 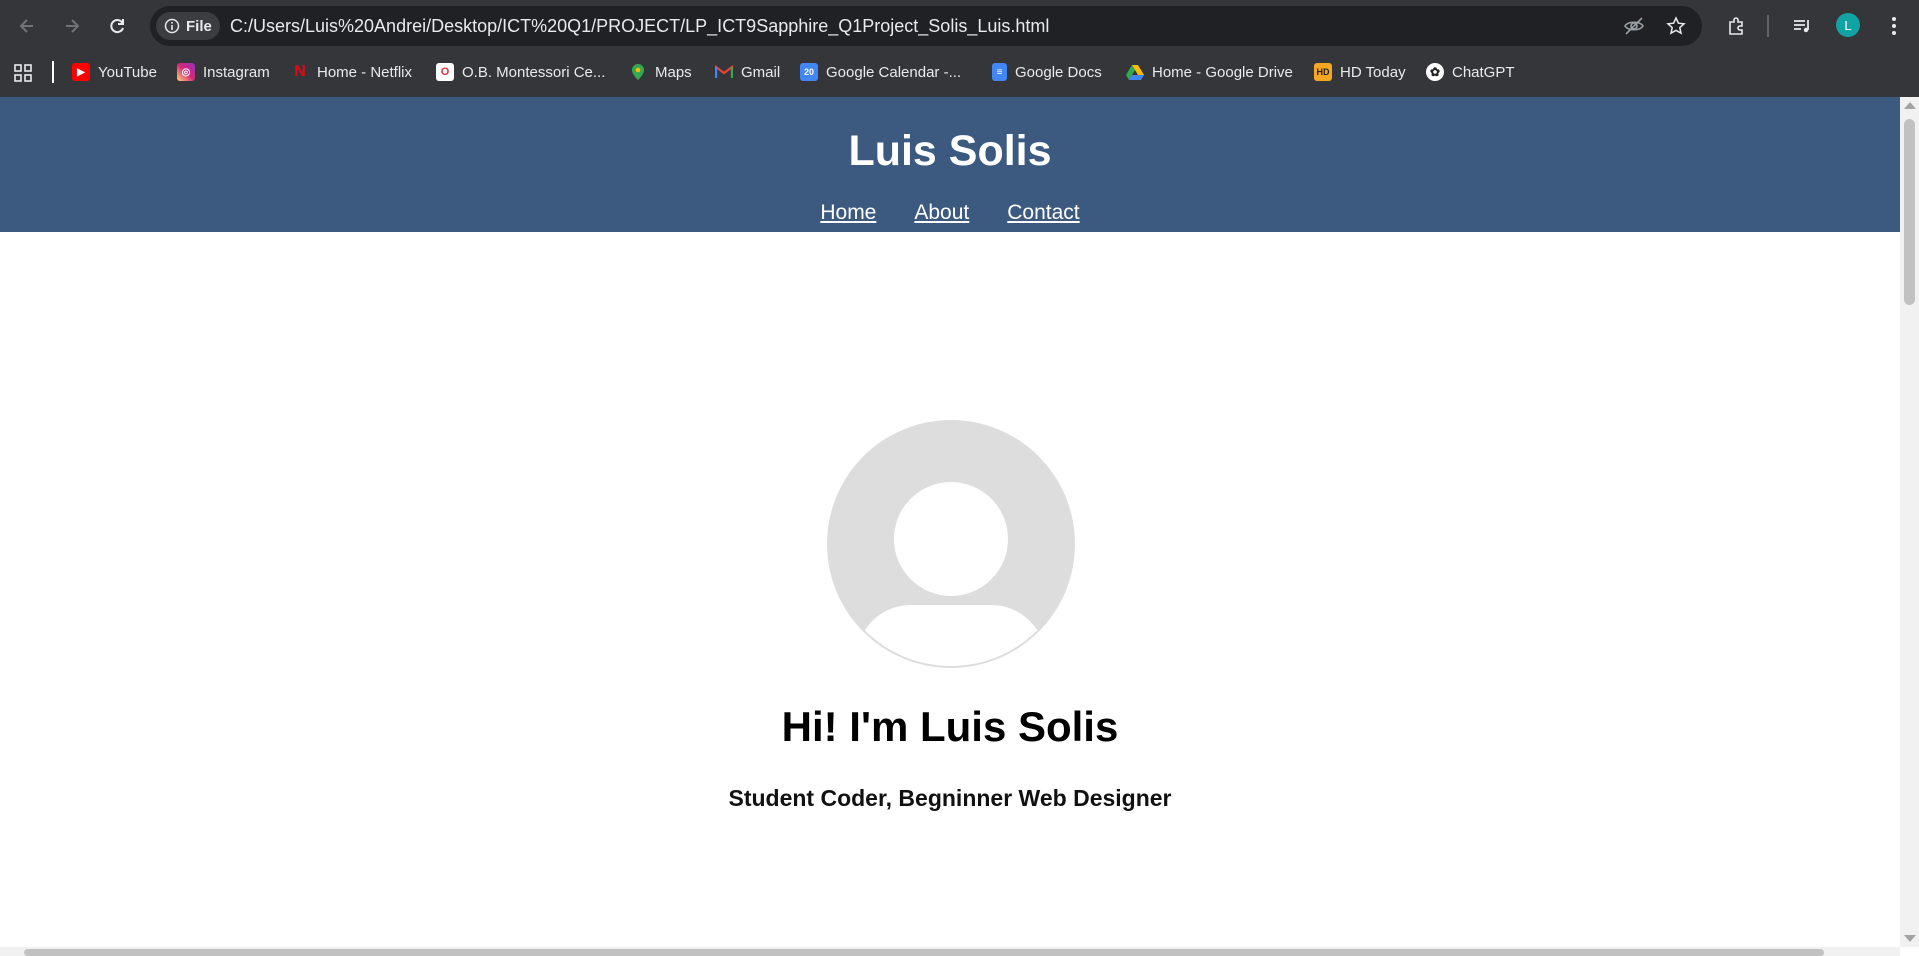 I want to click on bookmark-google-docs: ≡ Google Docs, so click(x=1047, y=72).